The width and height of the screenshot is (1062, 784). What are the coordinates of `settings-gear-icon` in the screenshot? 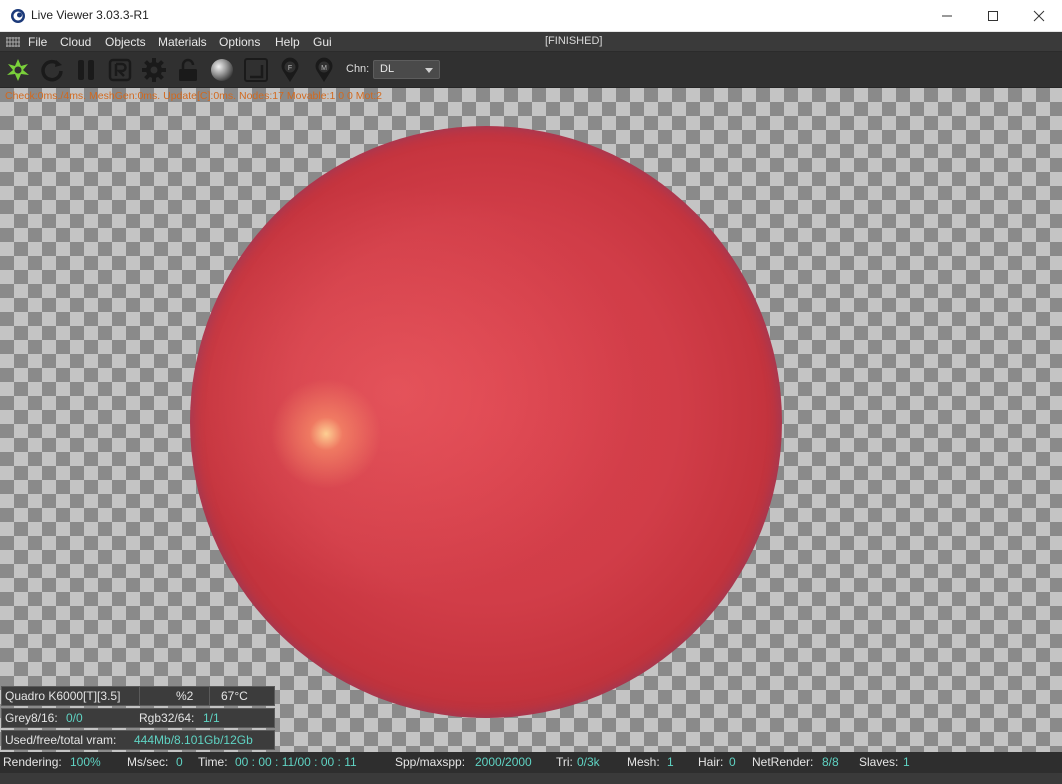 It's located at (154, 70).